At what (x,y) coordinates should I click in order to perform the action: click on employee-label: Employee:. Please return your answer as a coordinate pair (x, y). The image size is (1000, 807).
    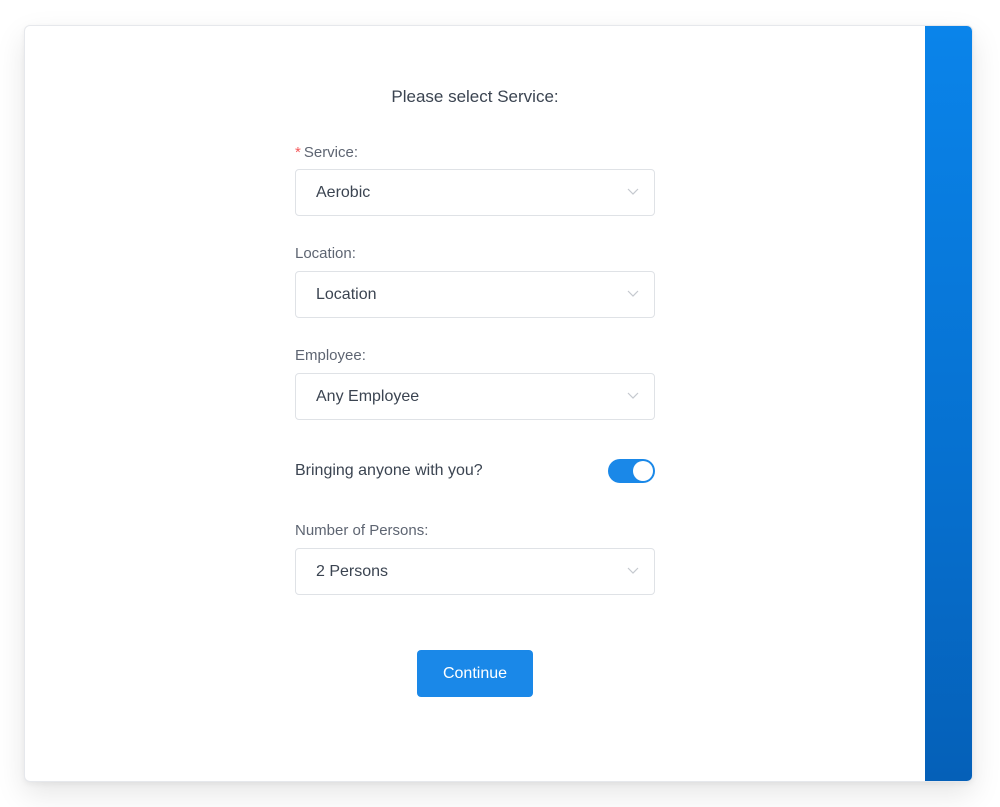
    Looking at the image, I should click on (330, 355).